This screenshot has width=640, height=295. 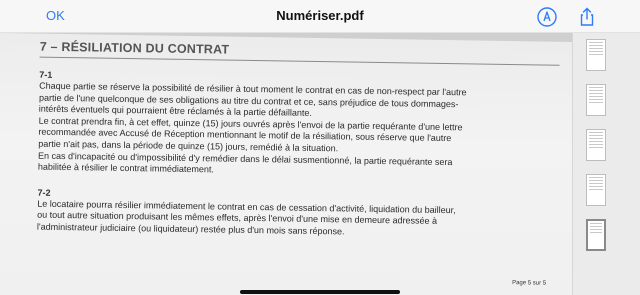 What do you see at coordinates (320, 292) in the screenshot?
I see `home-indicator` at bounding box center [320, 292].